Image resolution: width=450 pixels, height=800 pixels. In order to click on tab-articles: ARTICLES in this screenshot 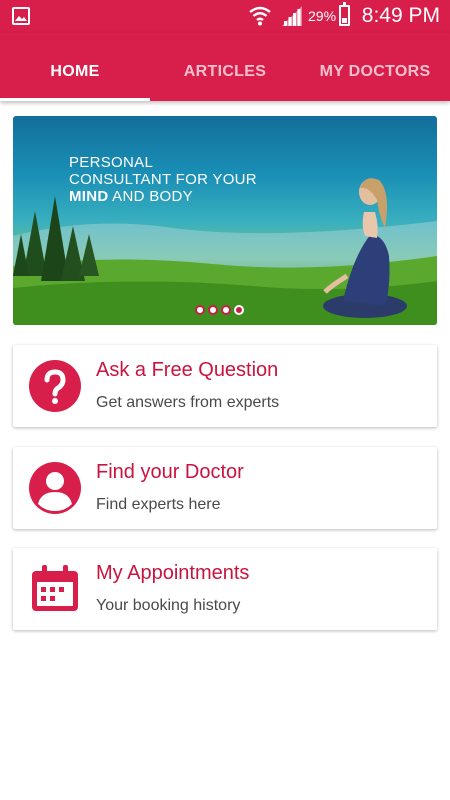, I will do `click(225, 67)`.